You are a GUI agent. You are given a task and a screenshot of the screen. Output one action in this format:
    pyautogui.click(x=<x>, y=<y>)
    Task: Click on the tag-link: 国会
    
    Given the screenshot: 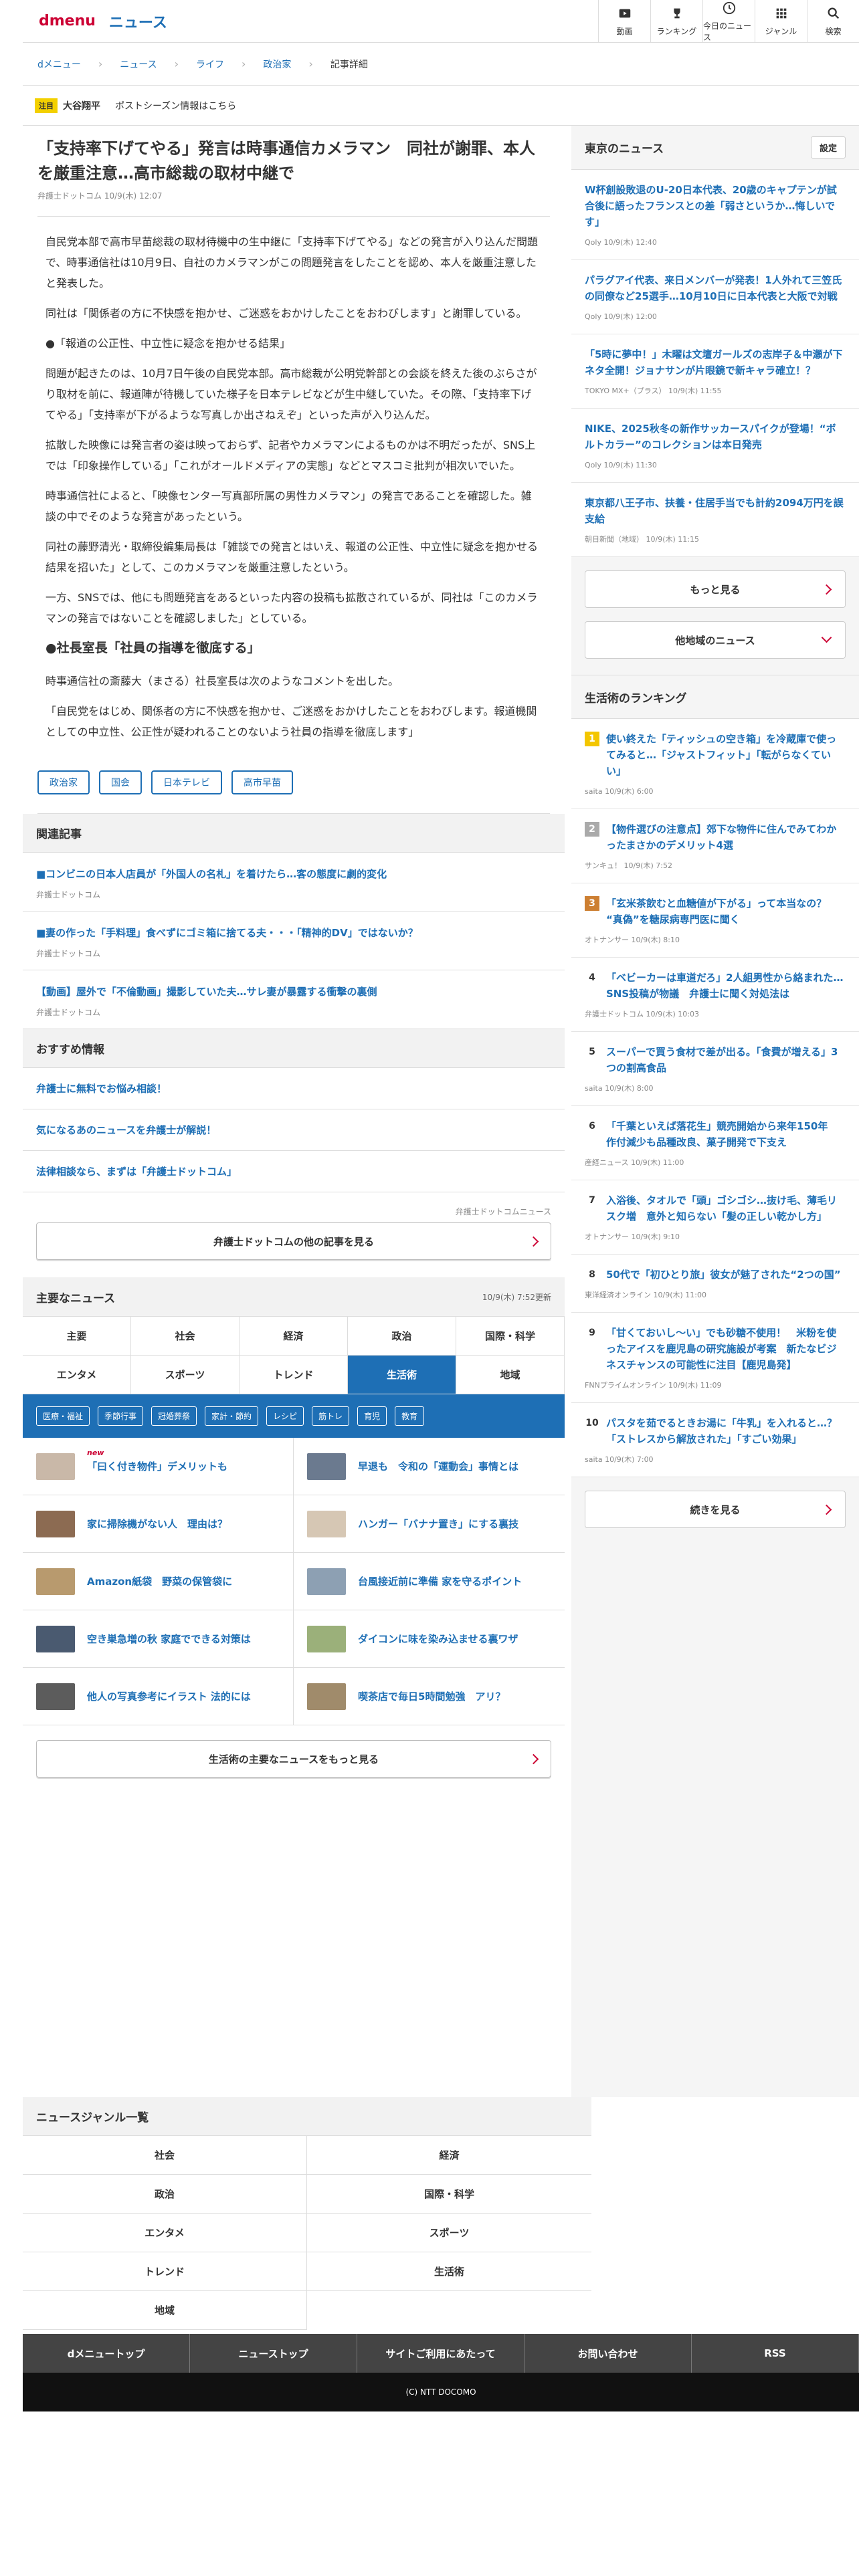 What is the action you would take?
    pyautogui.click(x=120, y=782)
    